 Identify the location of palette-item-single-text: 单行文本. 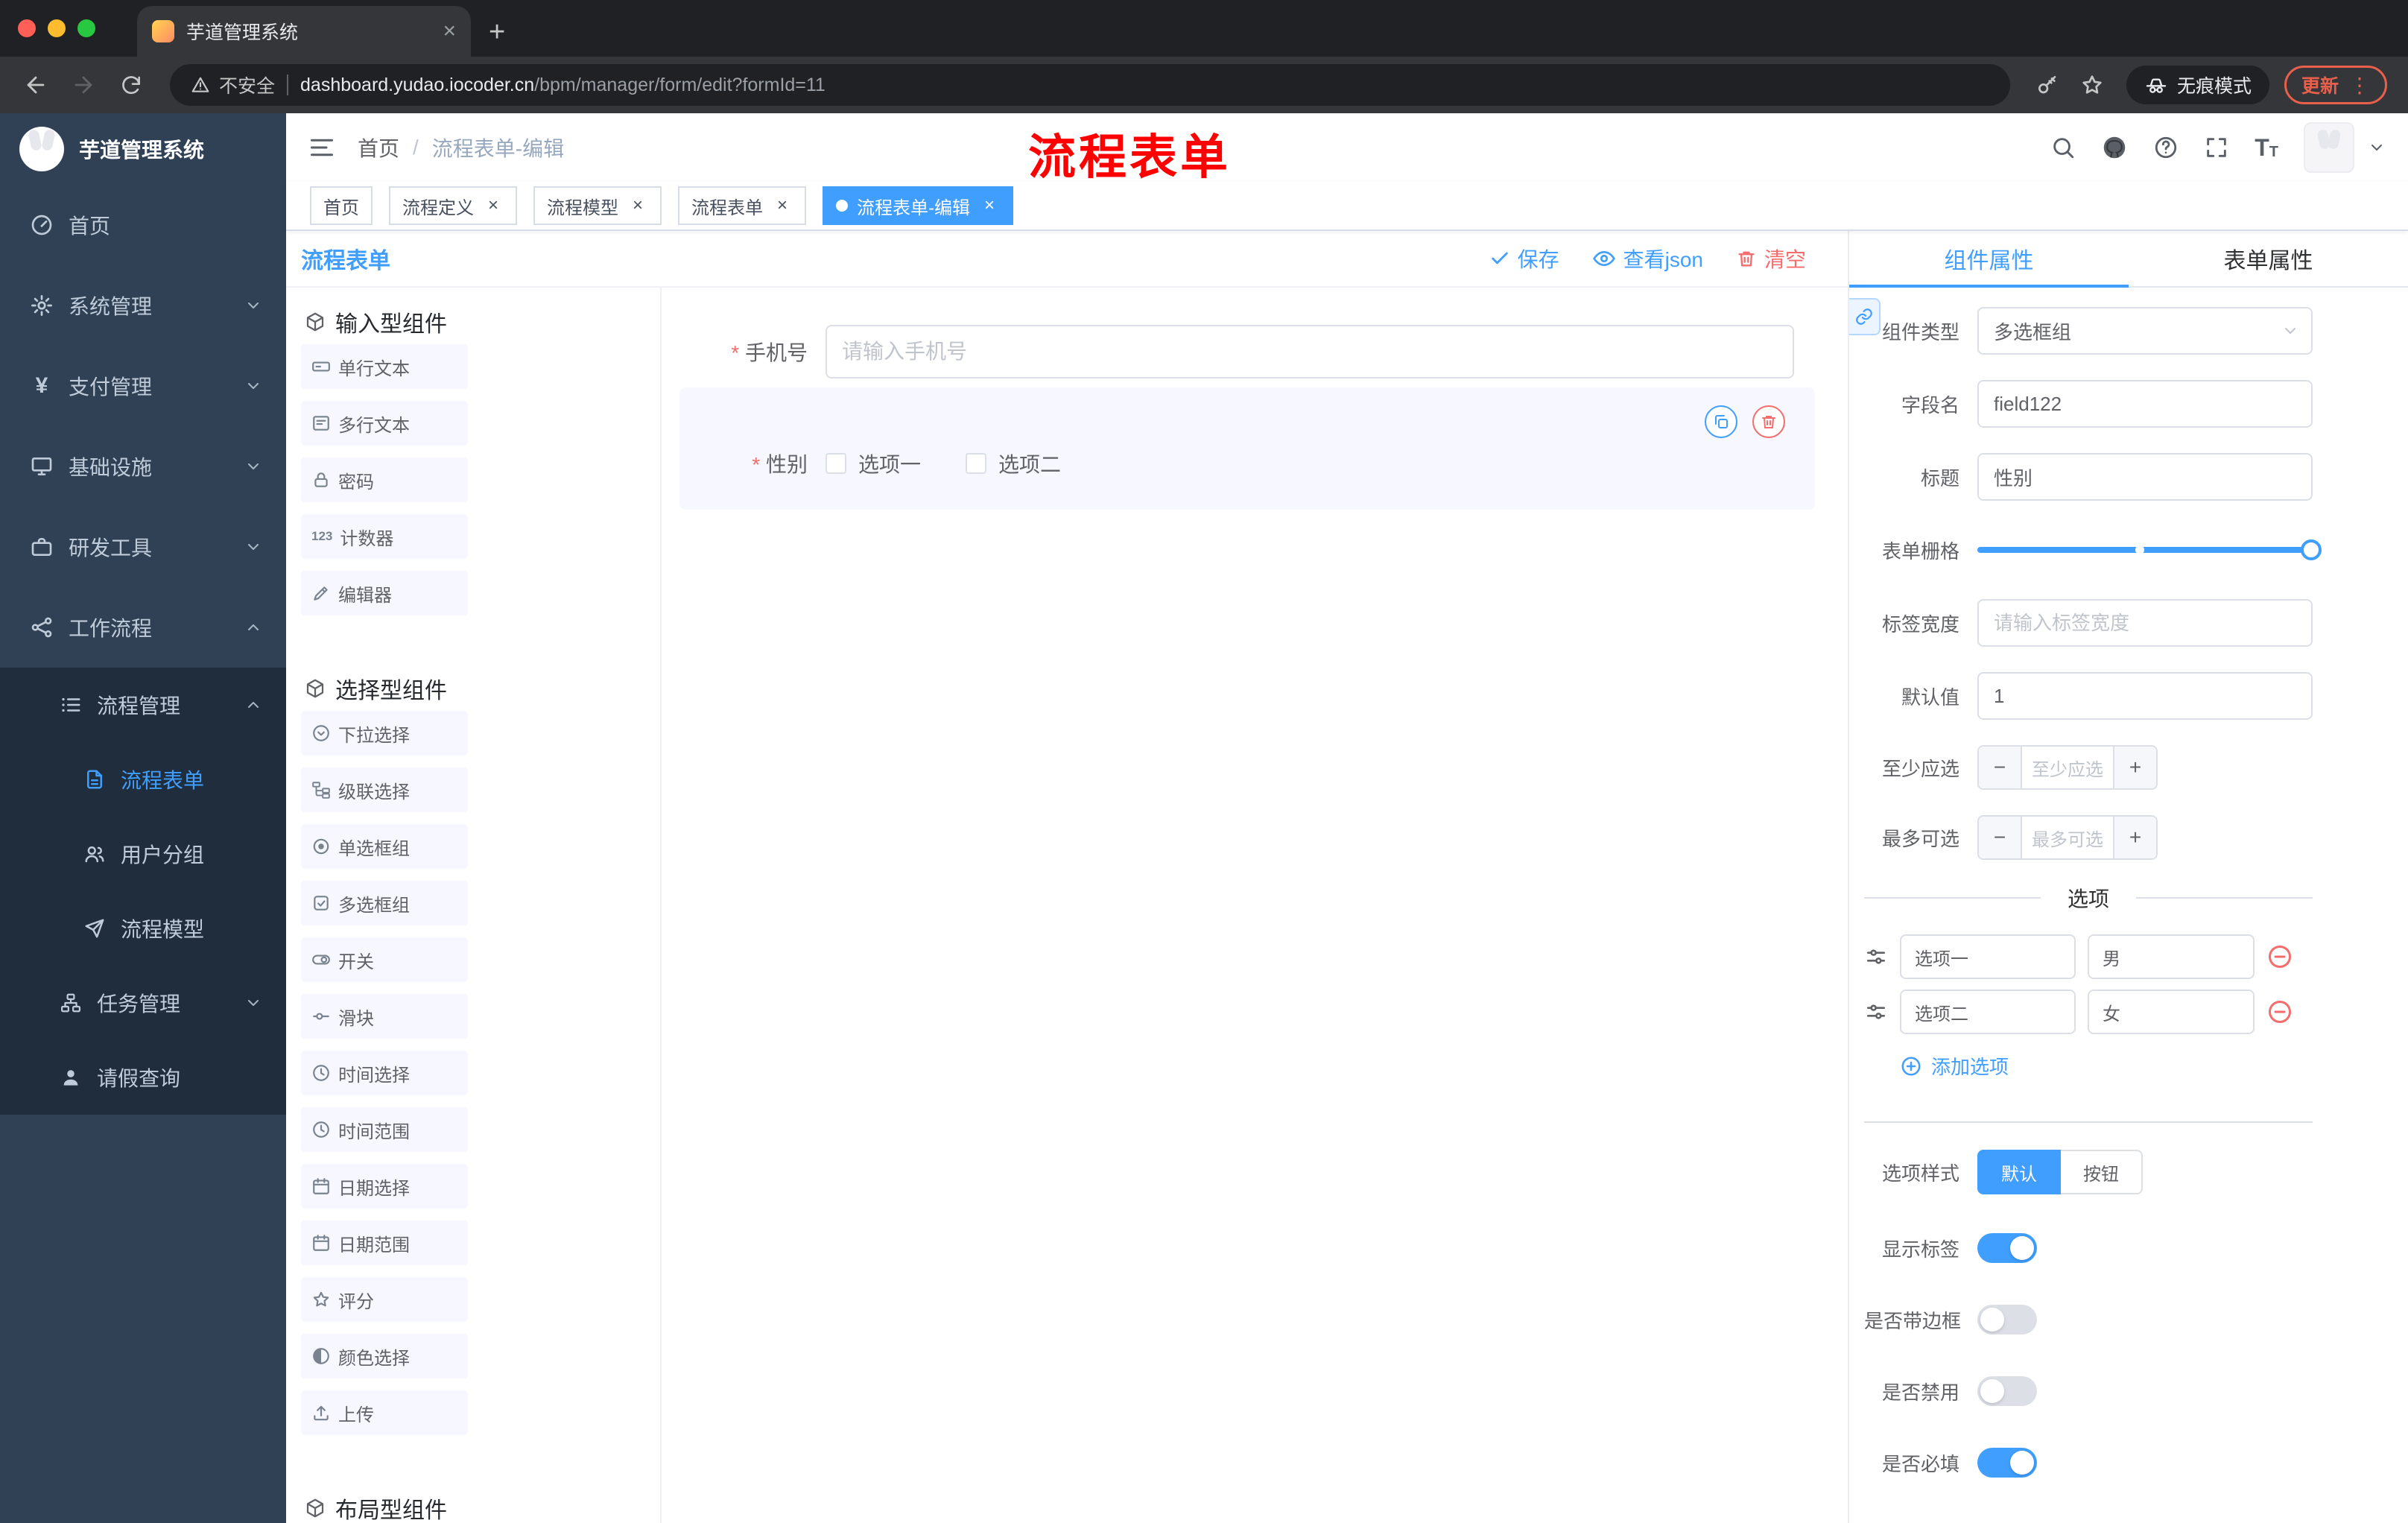
(384, 366).